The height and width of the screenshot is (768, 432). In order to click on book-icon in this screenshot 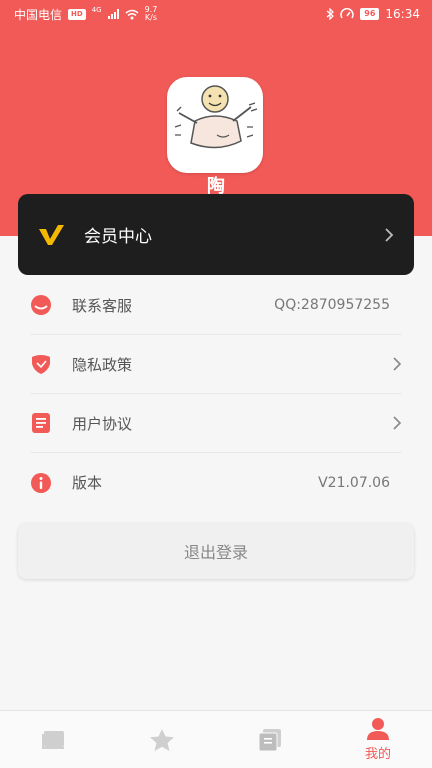, I will do `click(53, 739)`.